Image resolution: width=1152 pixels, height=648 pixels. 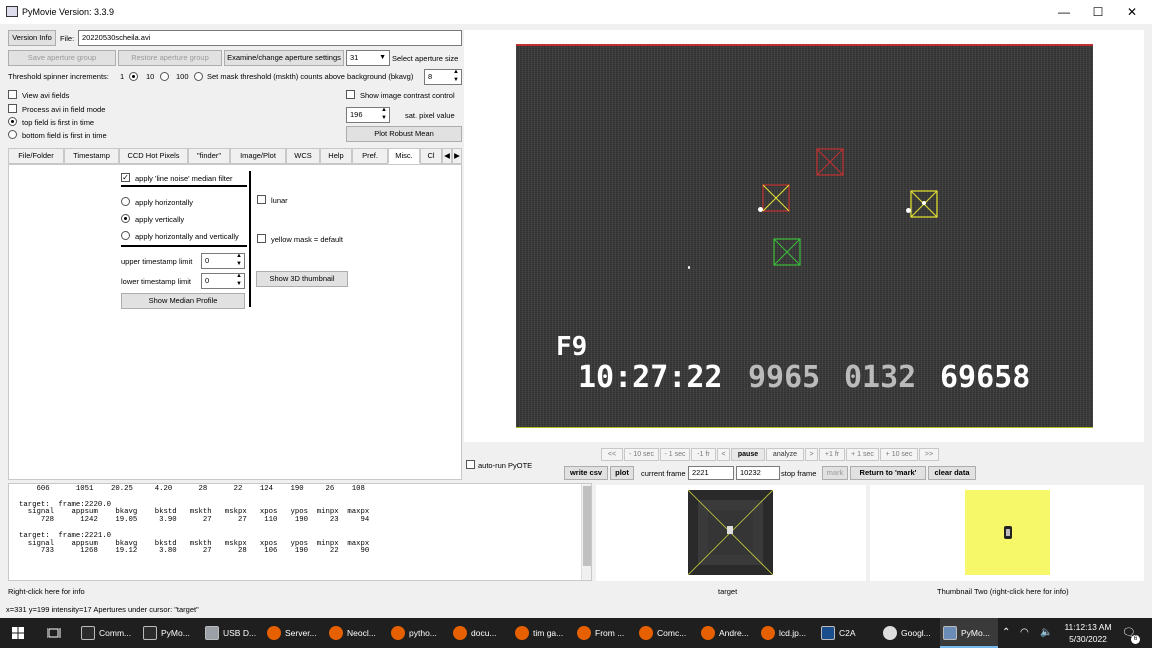 What do you see at coordinates (284, 58) in the screenshot?
I see `examine-aperture-settings-button: Examine/change aperture settings` at bounding box center [284, 58].